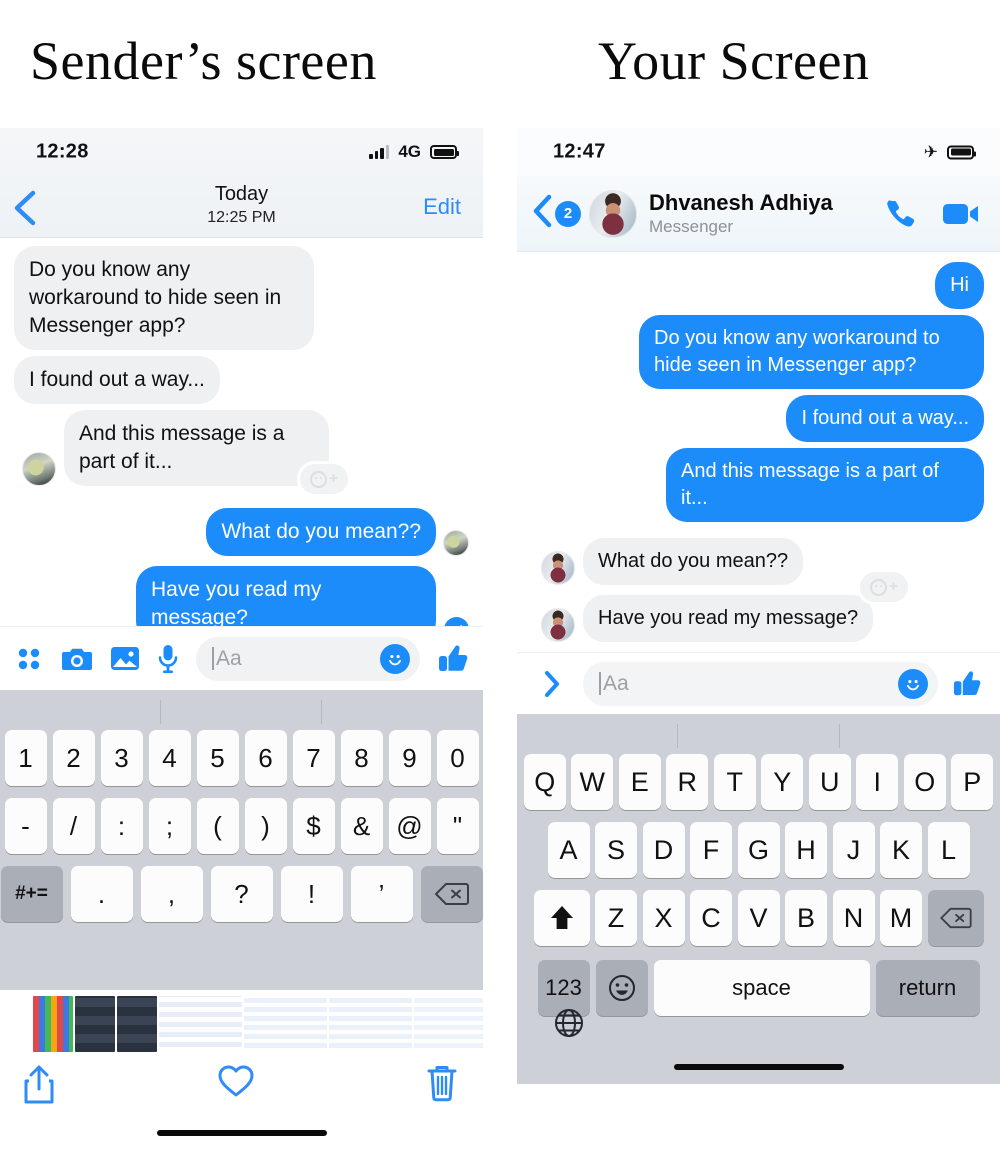 The width and height of the screenshot is (1000, 1172). I want to click on key-space: space, so click(761, 988).